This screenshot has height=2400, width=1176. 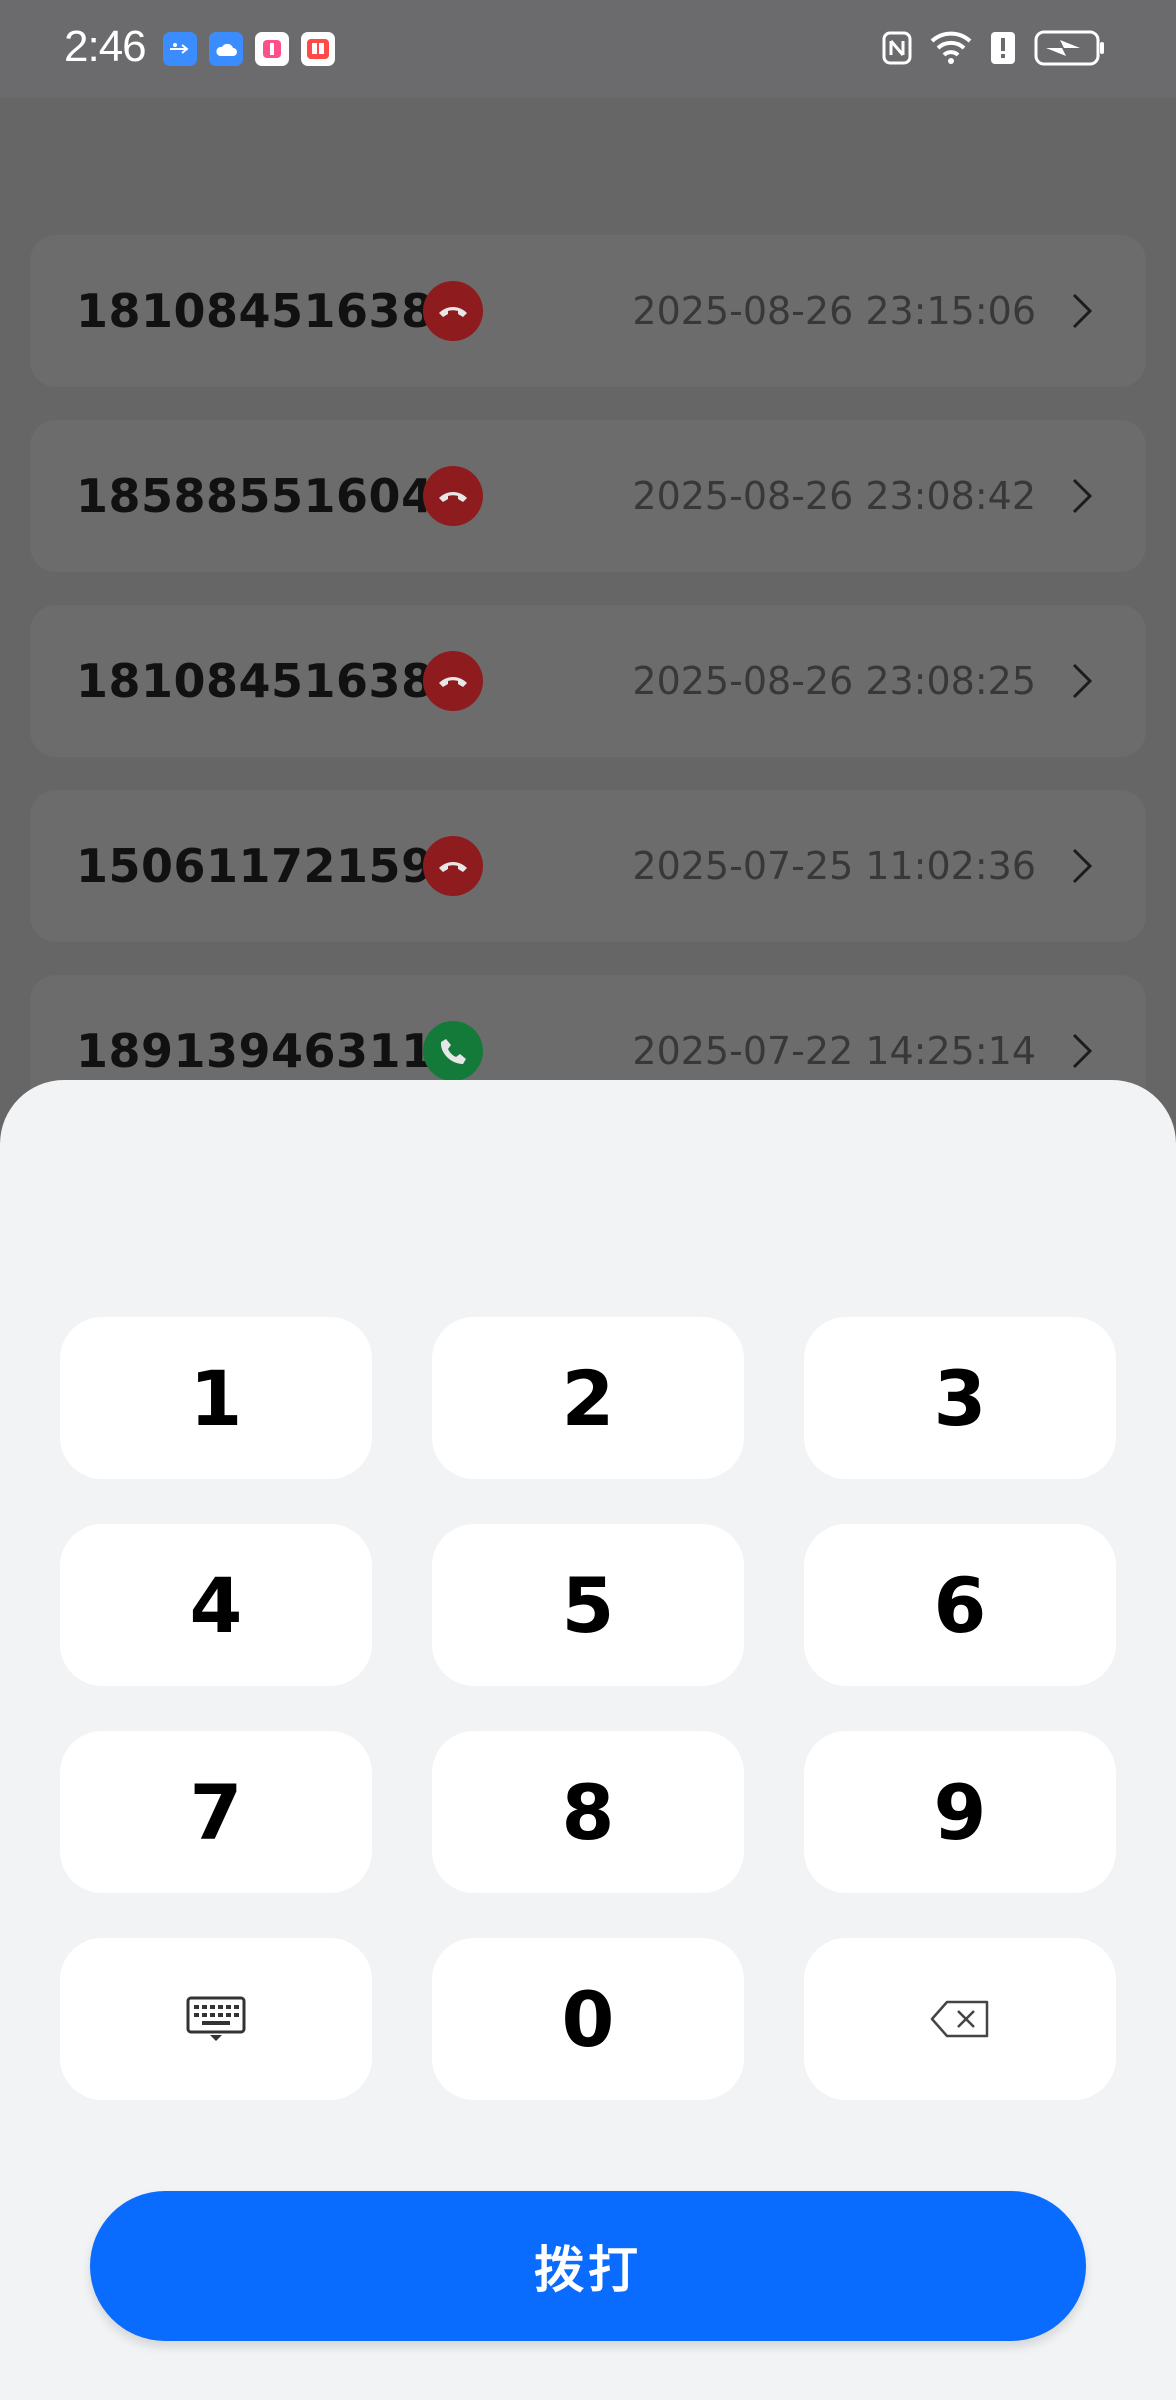 I want to click on nfc-icon, so click(x=897, y=50).